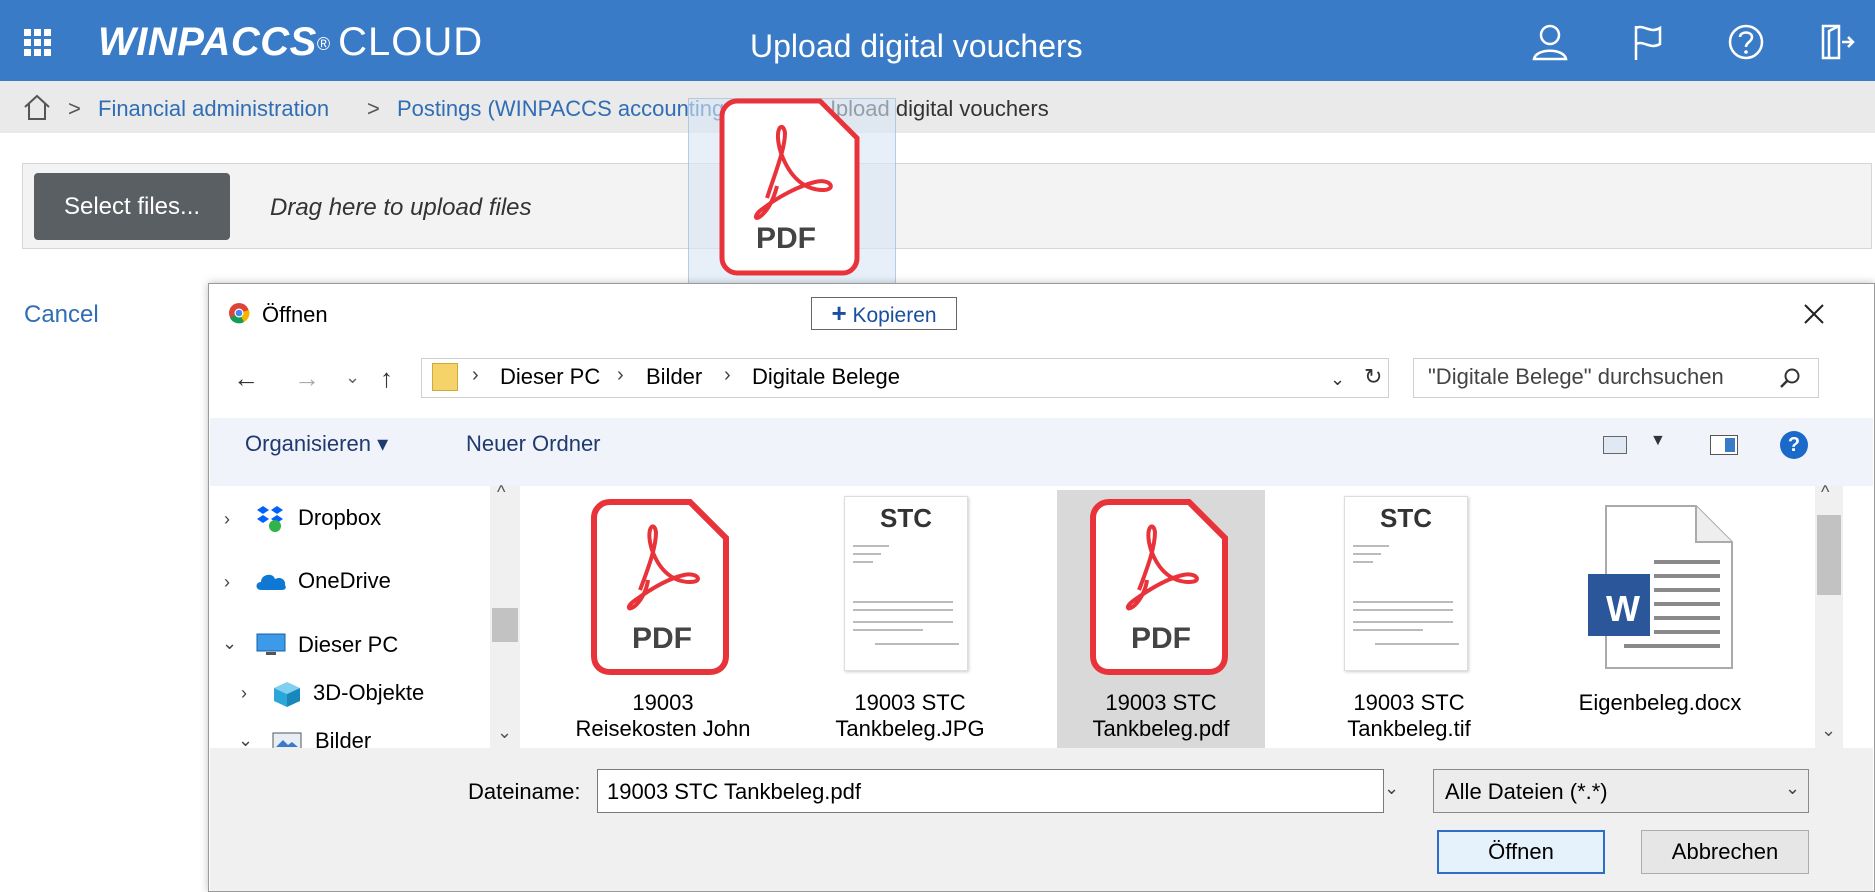  Describe the element at coordinates (1648, 42) in the screenshot. I see `flag-icon` at that location.